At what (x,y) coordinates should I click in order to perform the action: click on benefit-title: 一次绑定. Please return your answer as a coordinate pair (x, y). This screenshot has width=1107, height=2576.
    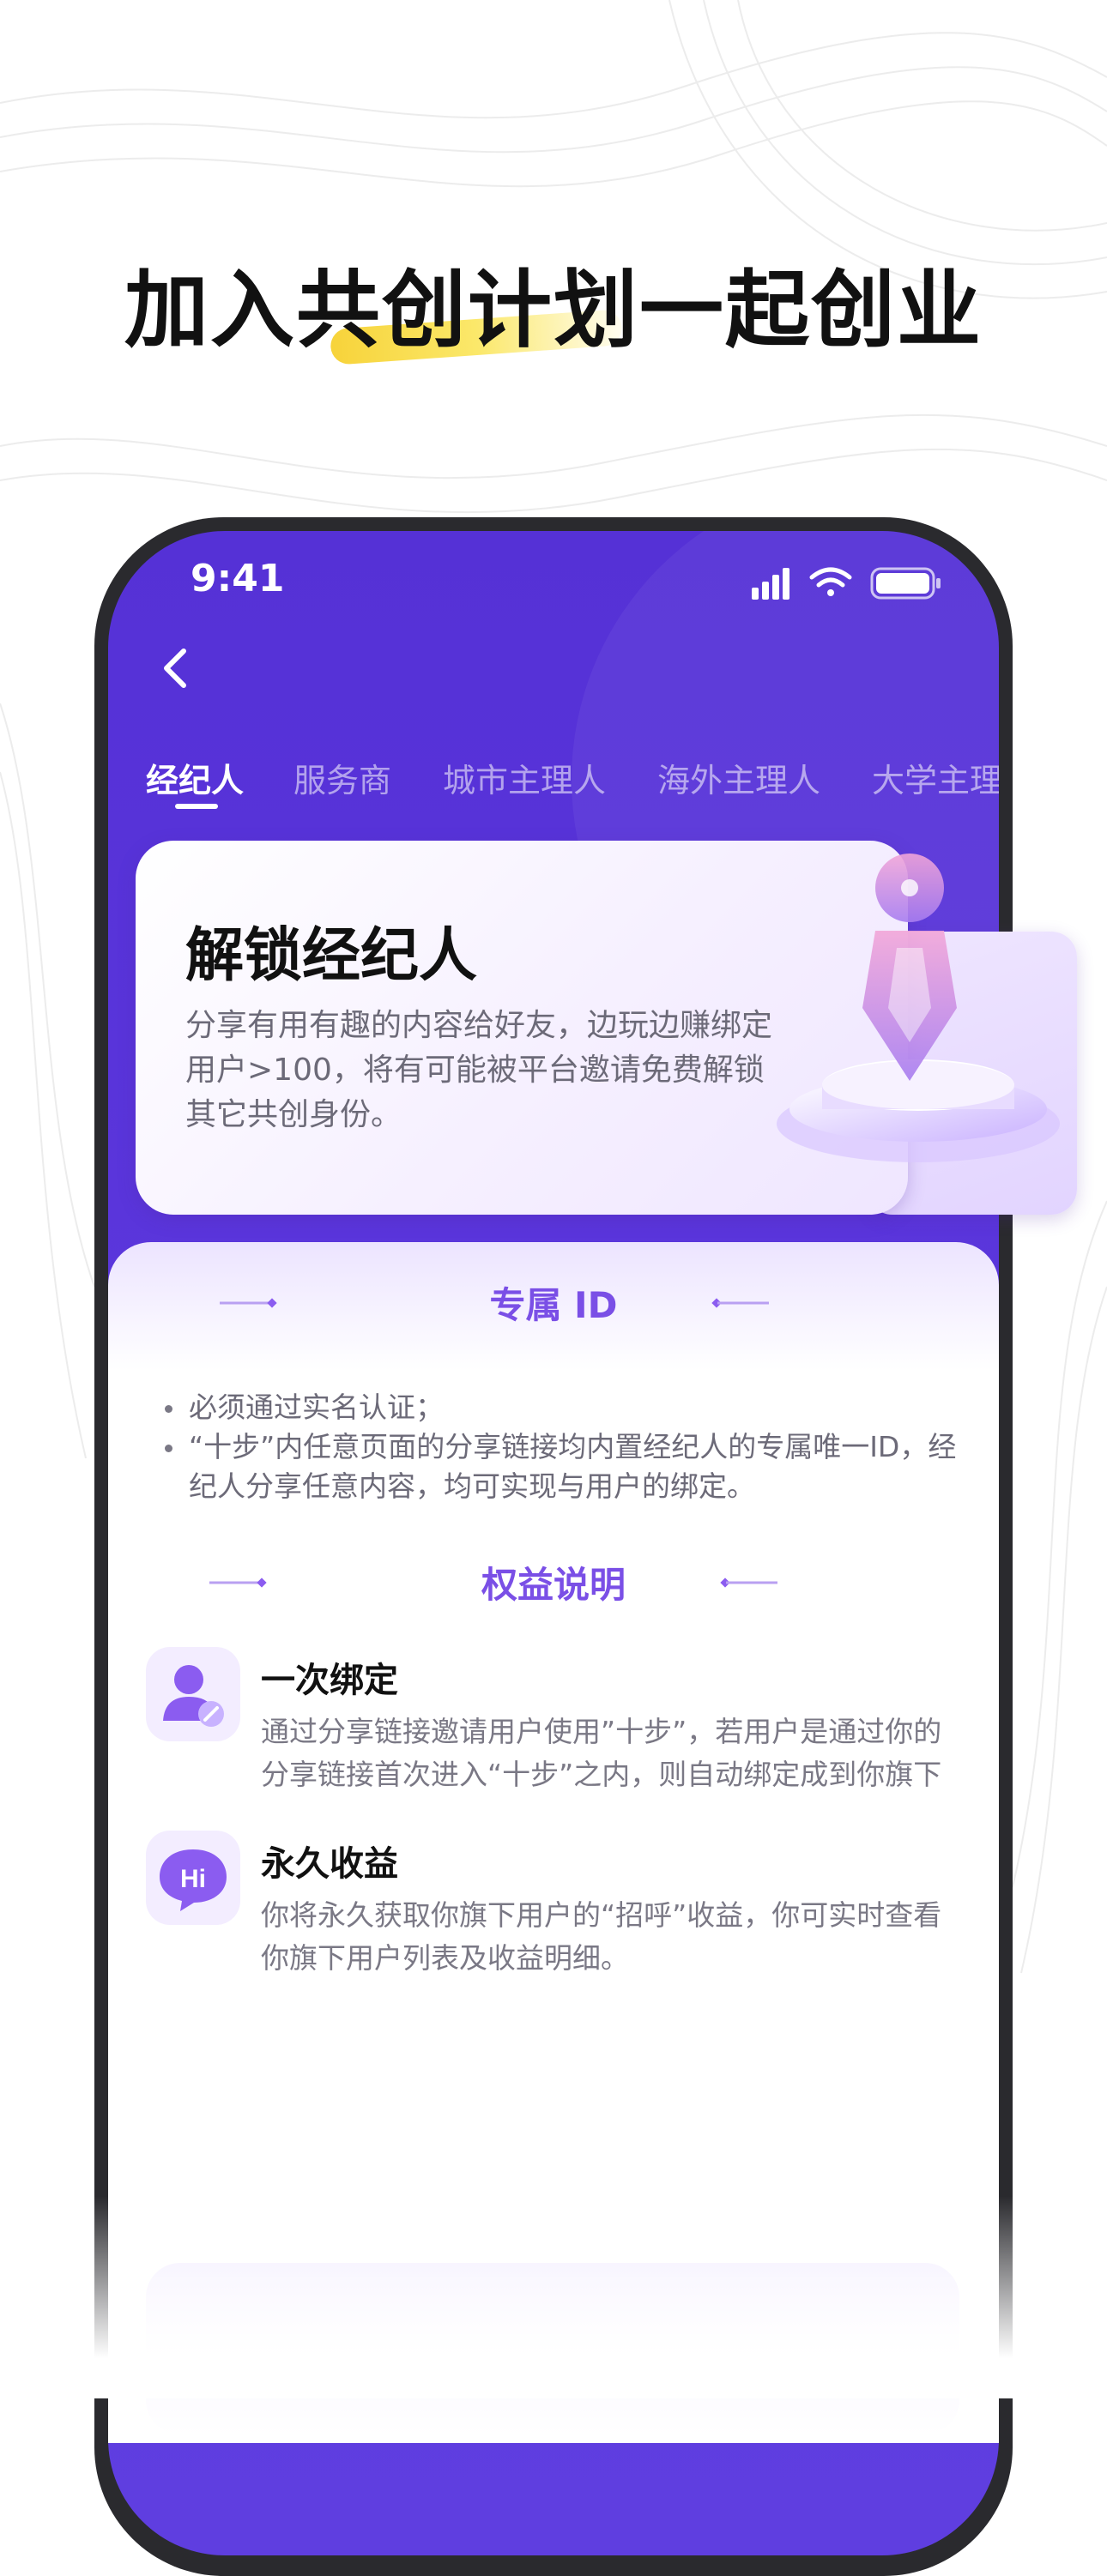
    Looking at the image, I should click on (329, 1680).